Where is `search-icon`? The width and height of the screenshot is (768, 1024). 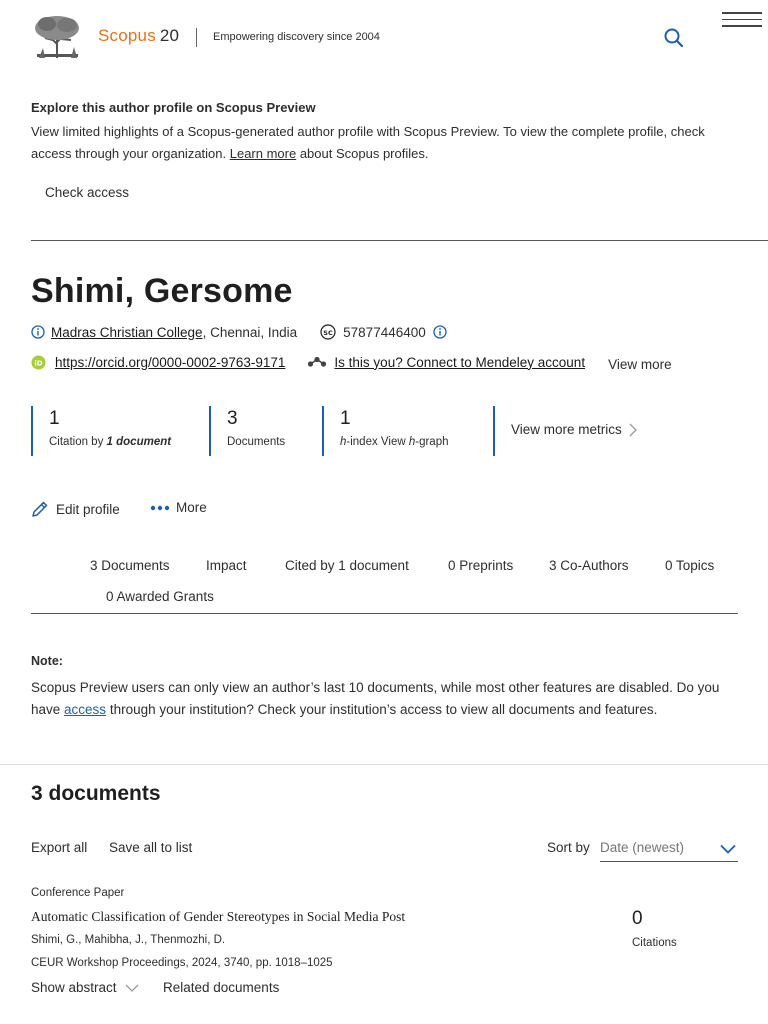 search-icon is located at coordinates (674, 38).